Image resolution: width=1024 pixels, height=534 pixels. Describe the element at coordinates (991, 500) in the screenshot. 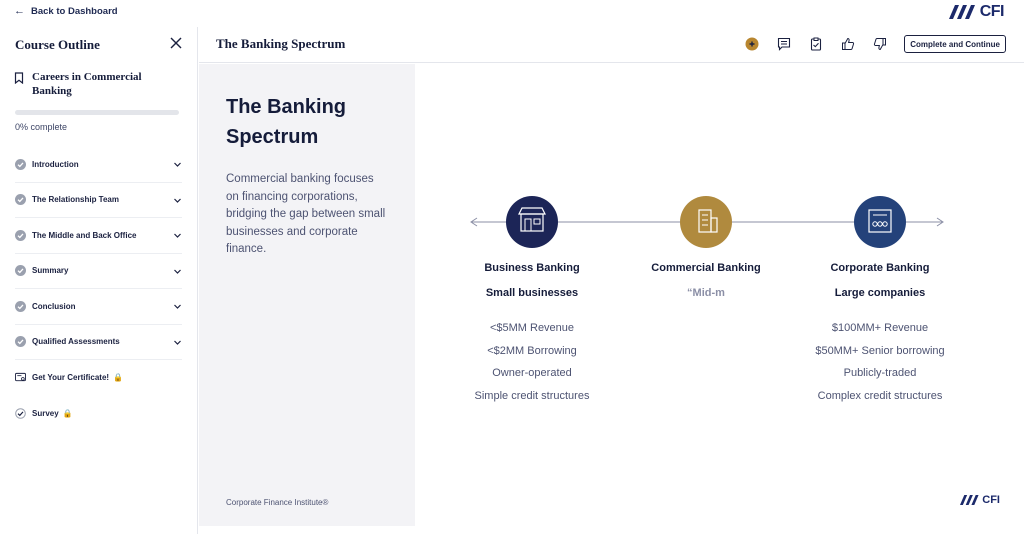

I see `slide-logo-text: CFI` at that location.